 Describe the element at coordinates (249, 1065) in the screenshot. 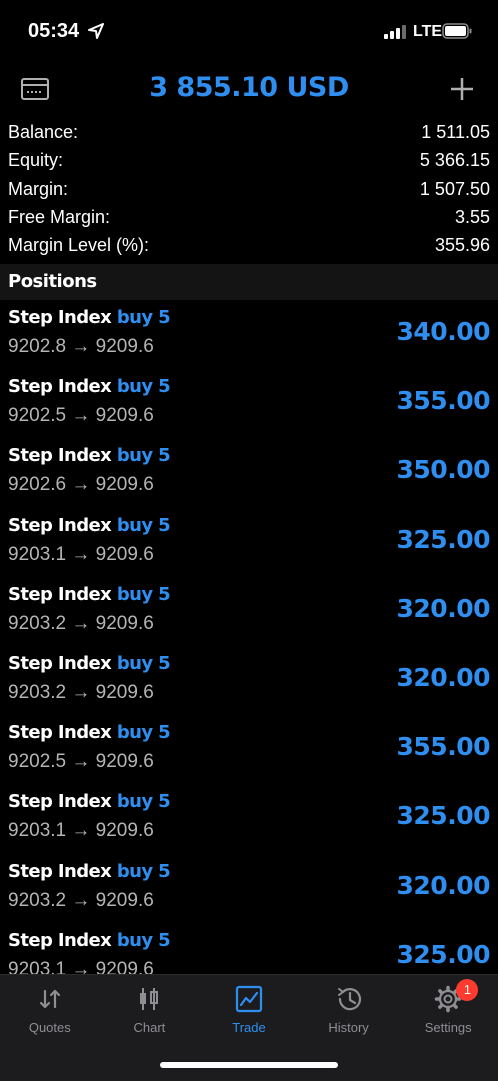

I see `home-indicator` at that location.